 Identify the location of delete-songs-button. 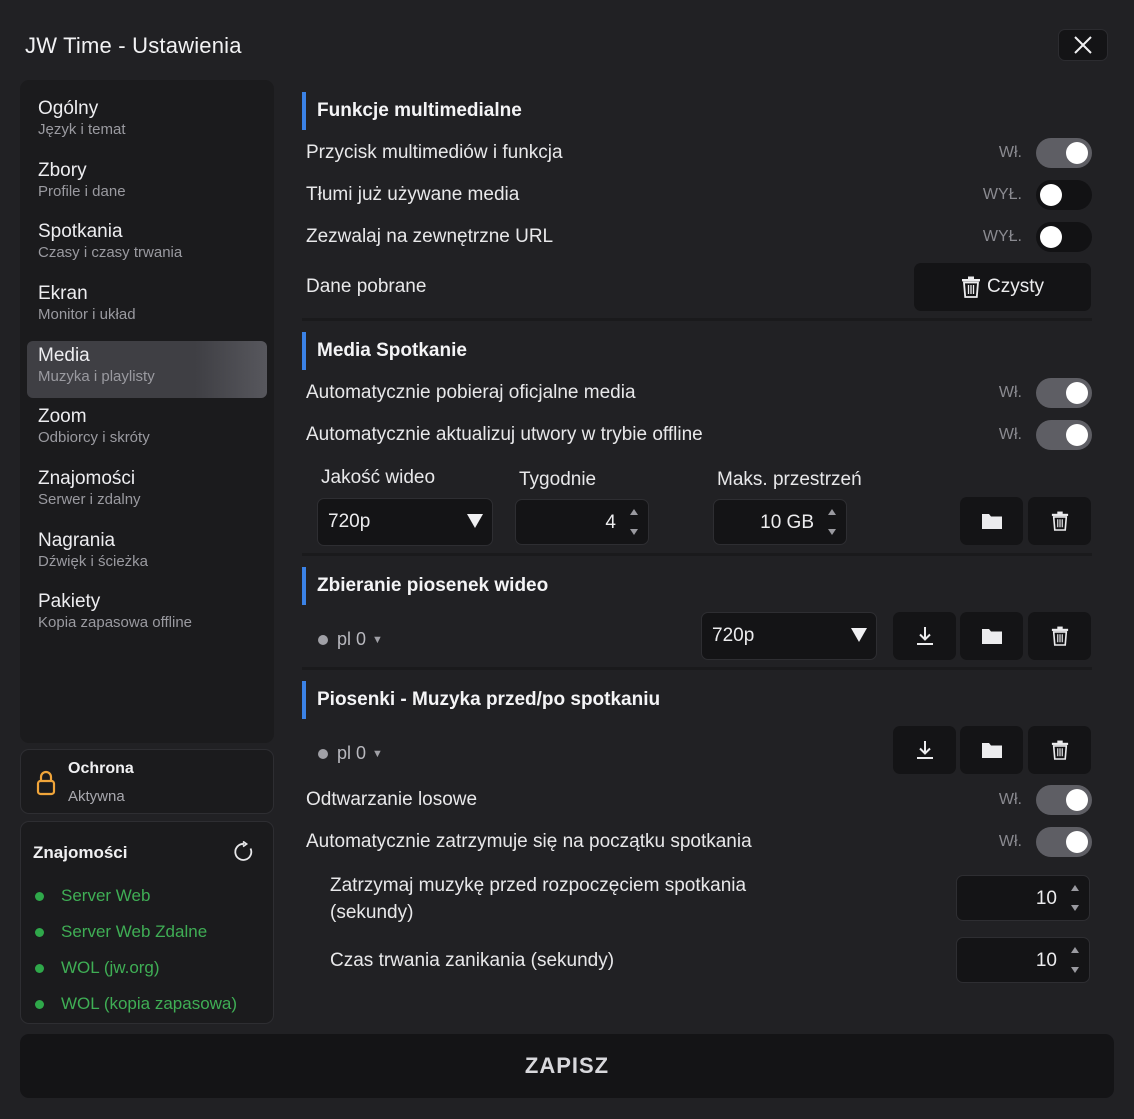
(1059, 750).